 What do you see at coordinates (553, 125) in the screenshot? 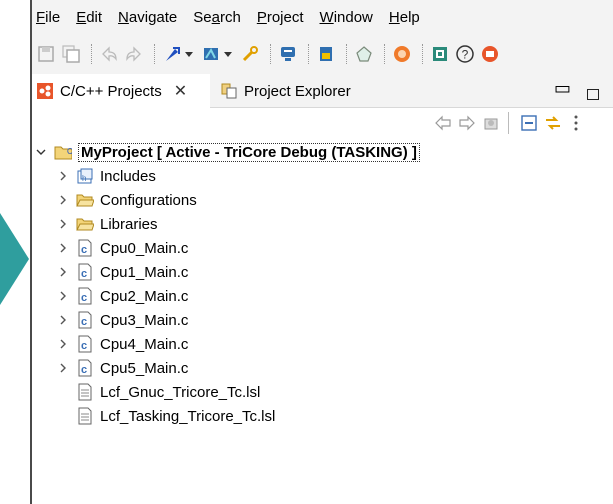
I see `link-with-editor-icon` at bounding box center [553, 125].